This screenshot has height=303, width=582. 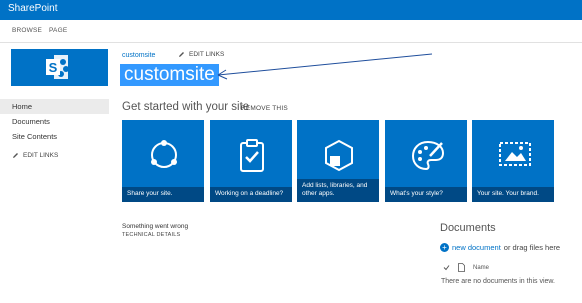 I want to click on tile-style: What's your style?, so click(x=426, y=161).